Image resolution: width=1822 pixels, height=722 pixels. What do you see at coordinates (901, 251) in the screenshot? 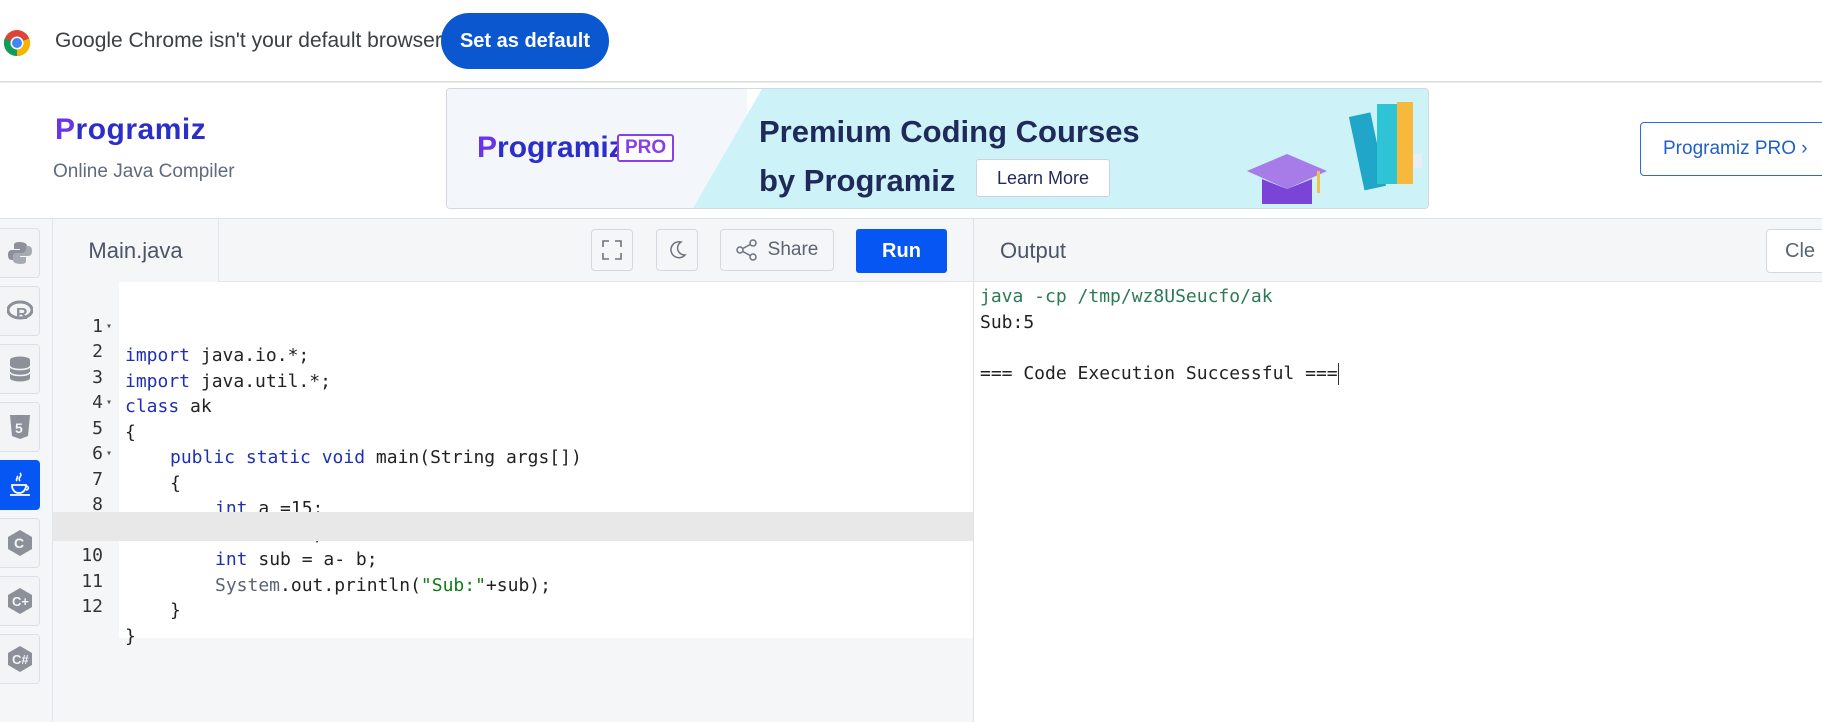
I see `run-button: Run` at bounding box center [901, 251].